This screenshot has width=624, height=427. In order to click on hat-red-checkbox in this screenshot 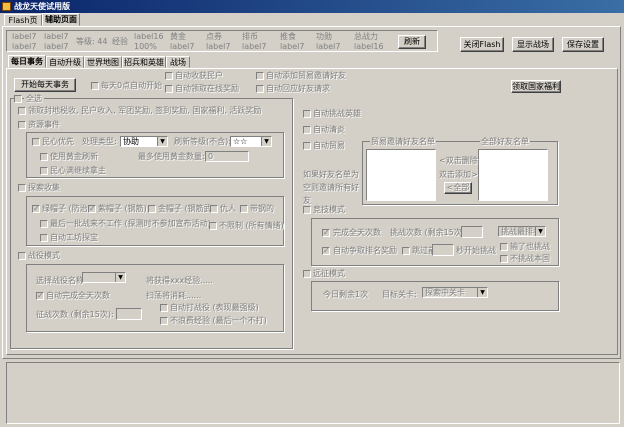, I will do `click(36, 208)`.